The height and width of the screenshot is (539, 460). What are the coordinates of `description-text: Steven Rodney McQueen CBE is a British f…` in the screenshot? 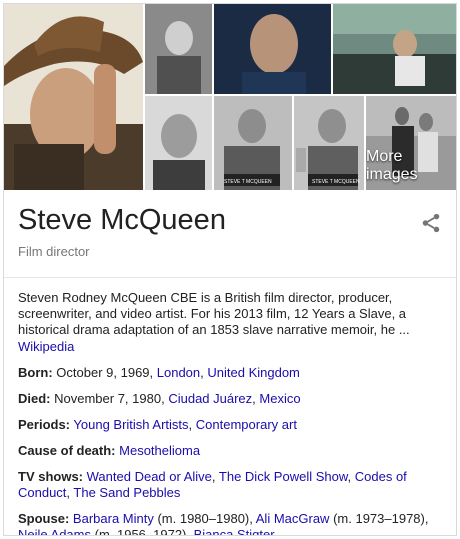 It's located at (214, 313).